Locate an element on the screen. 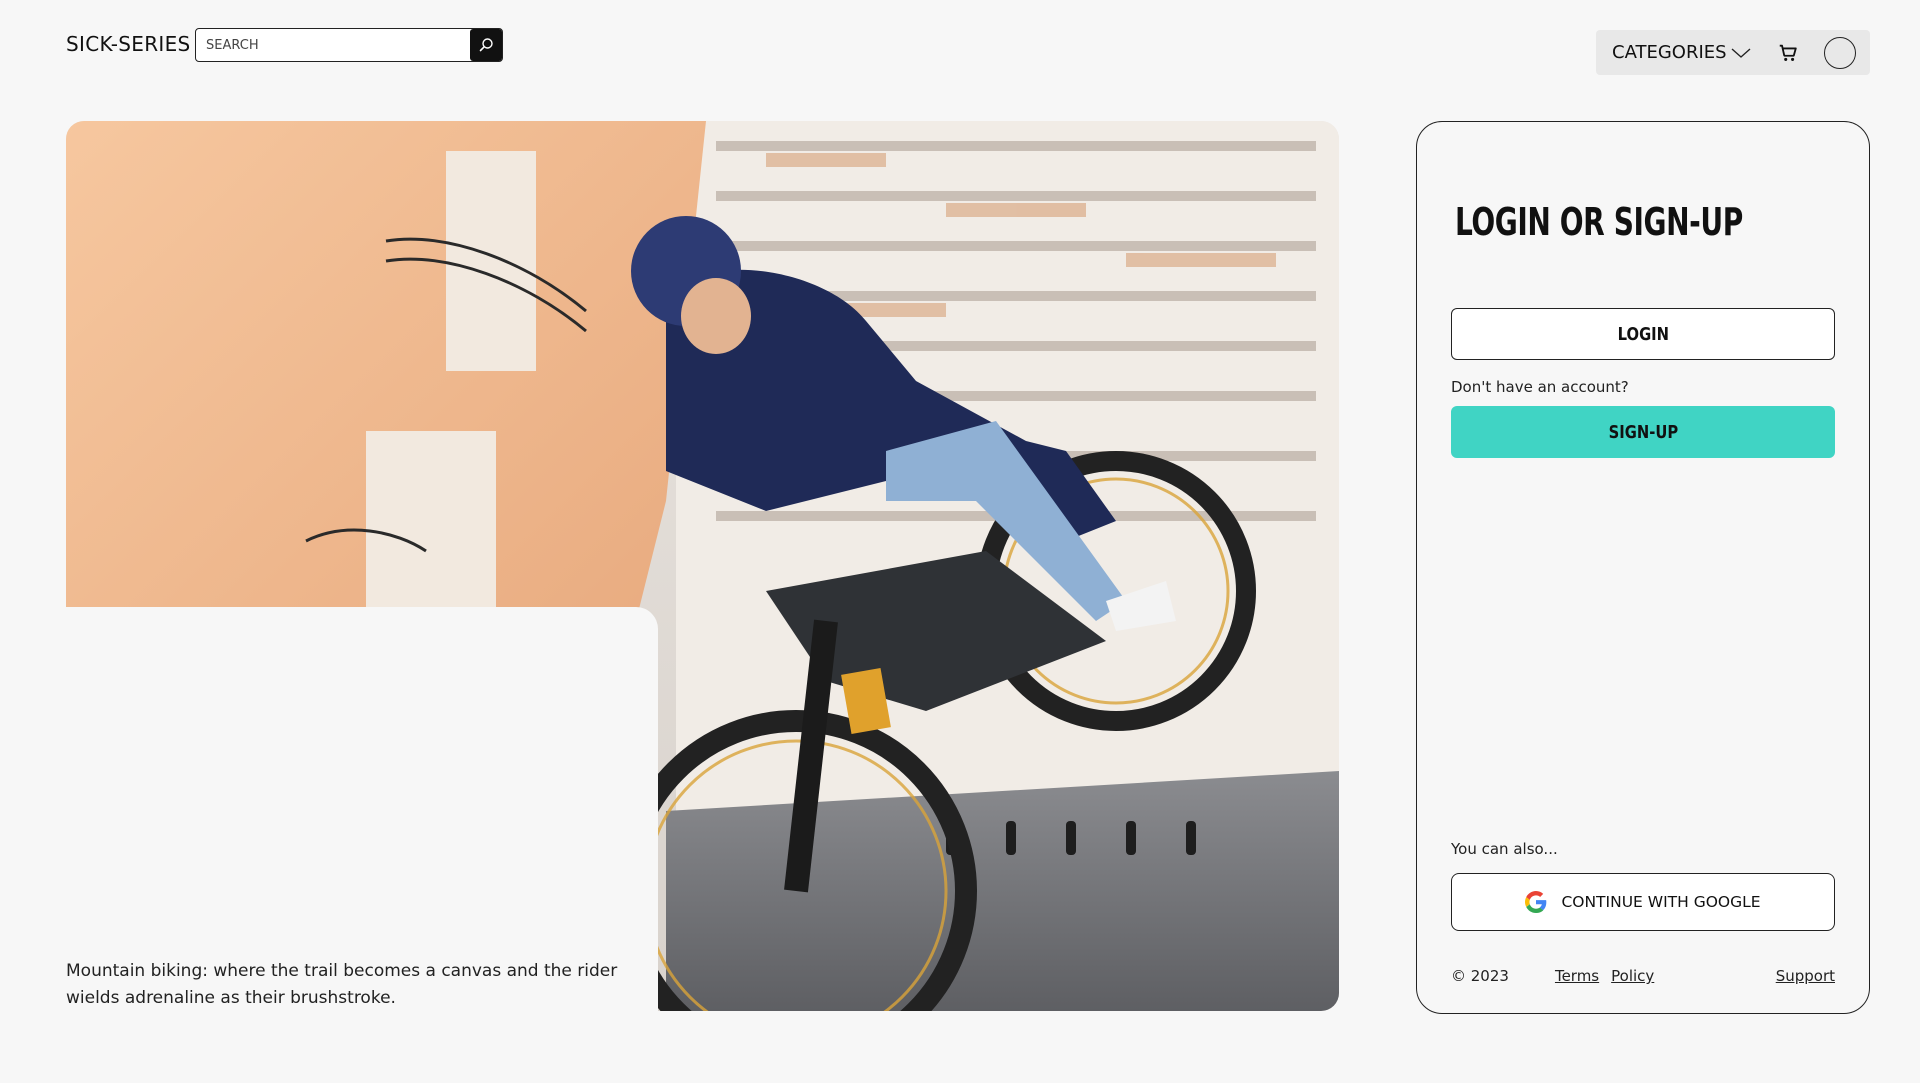  login-label: LOGIN is located at coordinates (1643, 334).